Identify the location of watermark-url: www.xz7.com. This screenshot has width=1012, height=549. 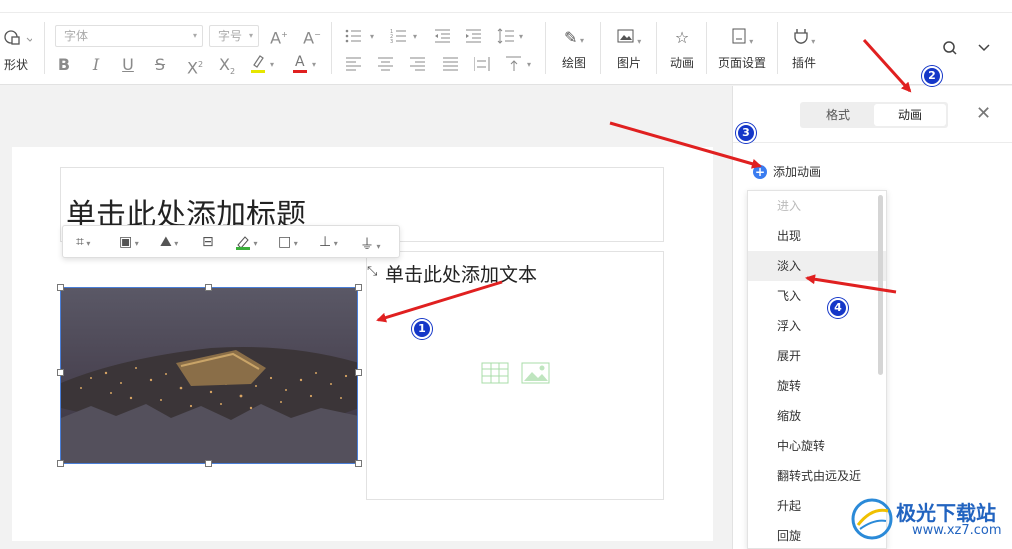
(957, 530).